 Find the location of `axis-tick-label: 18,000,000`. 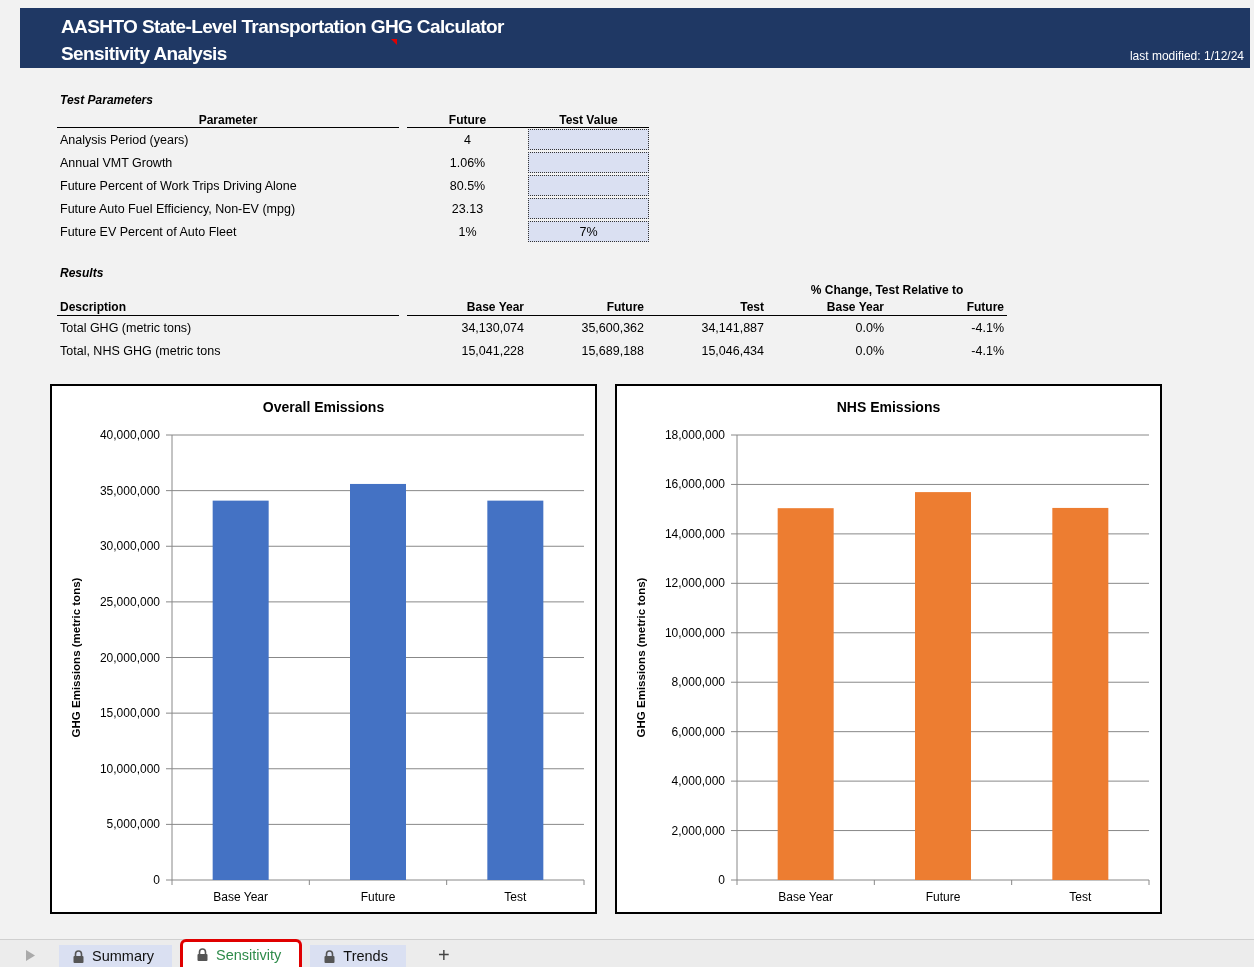

axis-tick-label: 18,000,000 is located at coordinates (694, 435).